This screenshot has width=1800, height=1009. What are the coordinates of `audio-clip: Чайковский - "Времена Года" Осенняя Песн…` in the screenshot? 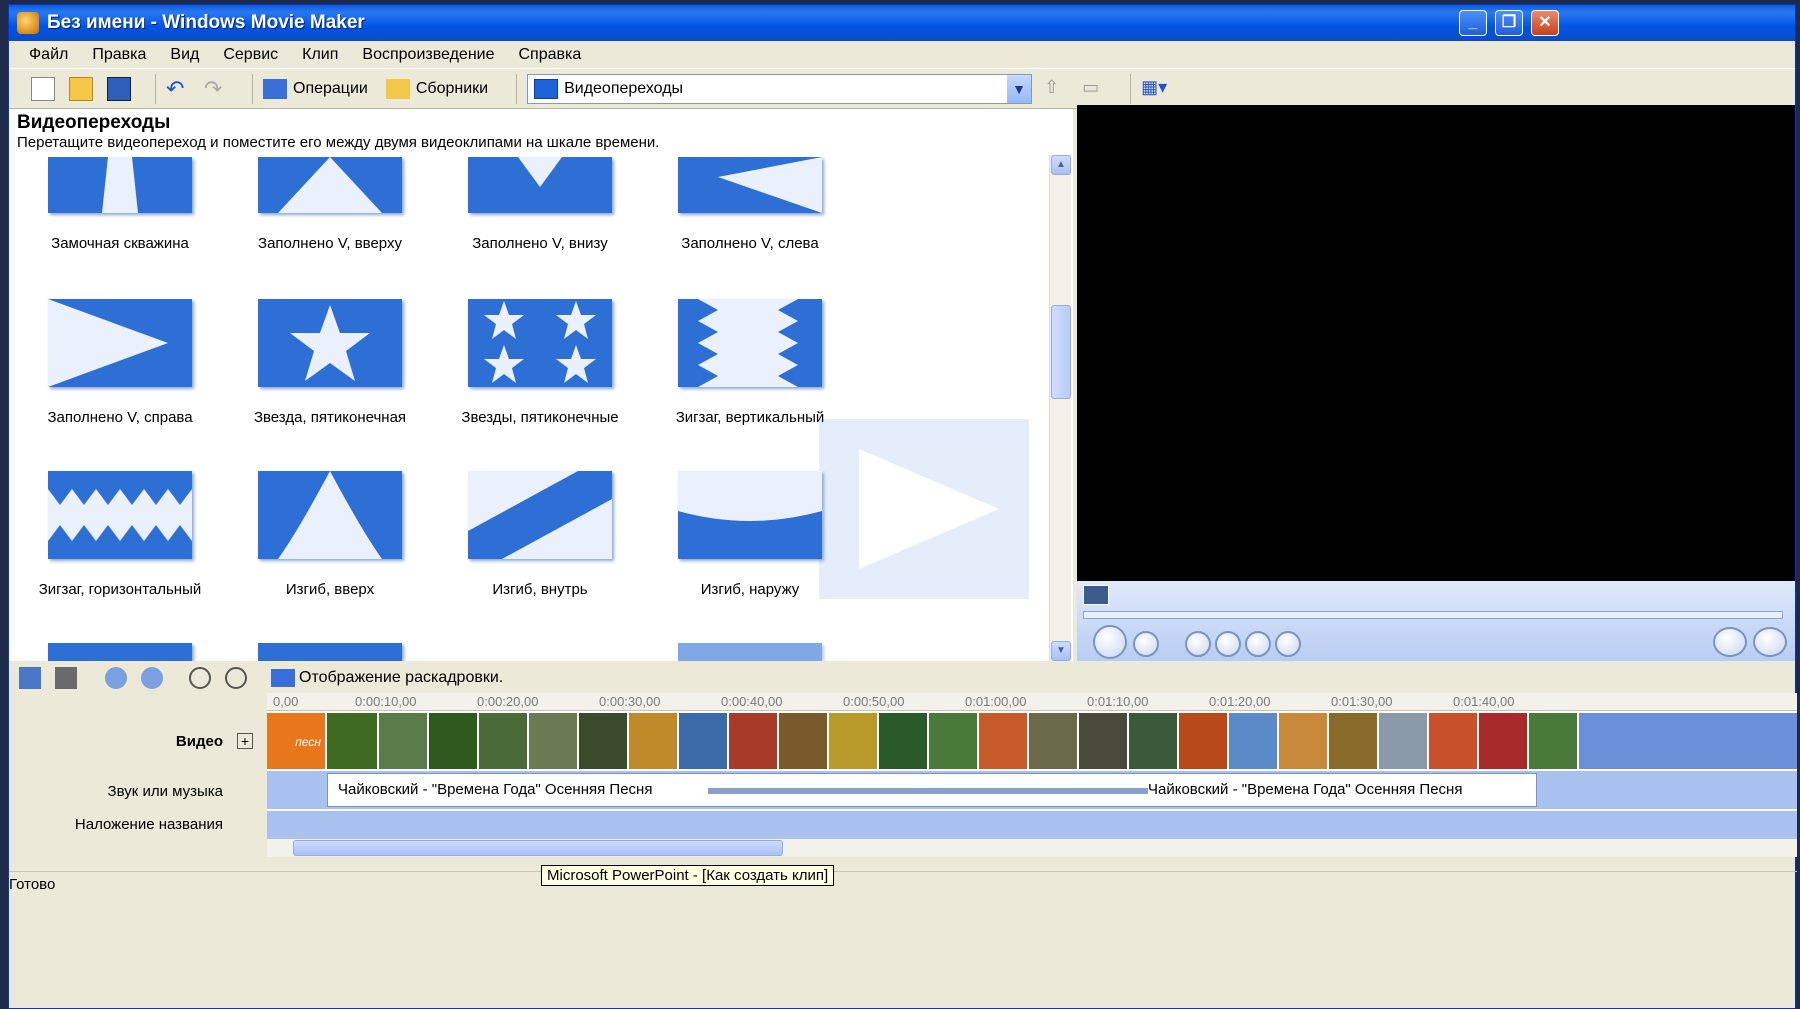 It's located at (932, 790).